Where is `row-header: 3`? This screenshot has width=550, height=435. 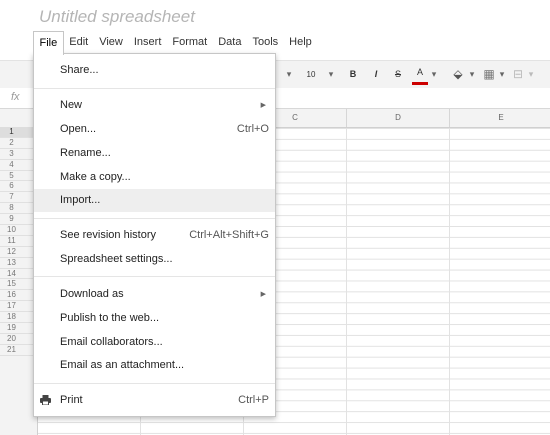 row-header: 3 is located at coordinates (18, 154).